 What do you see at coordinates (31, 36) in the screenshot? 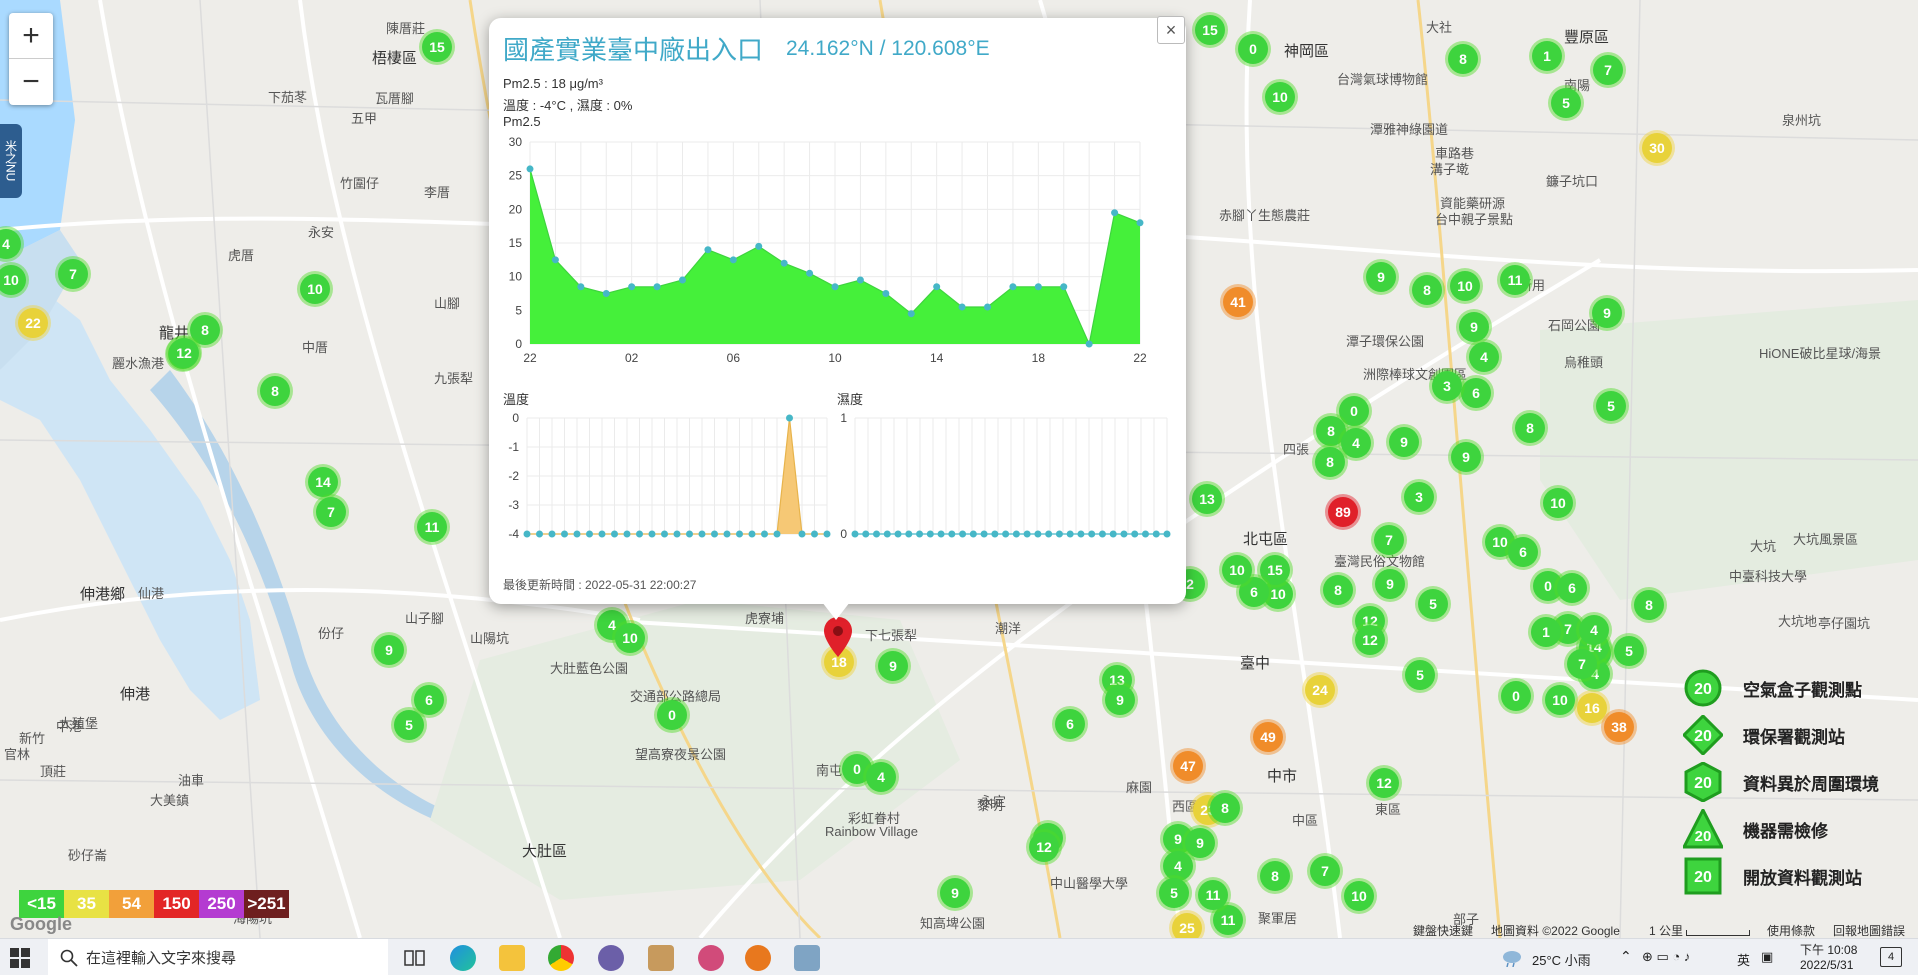
I see `zoom-in-button: +` at bounding box center [31, 36].